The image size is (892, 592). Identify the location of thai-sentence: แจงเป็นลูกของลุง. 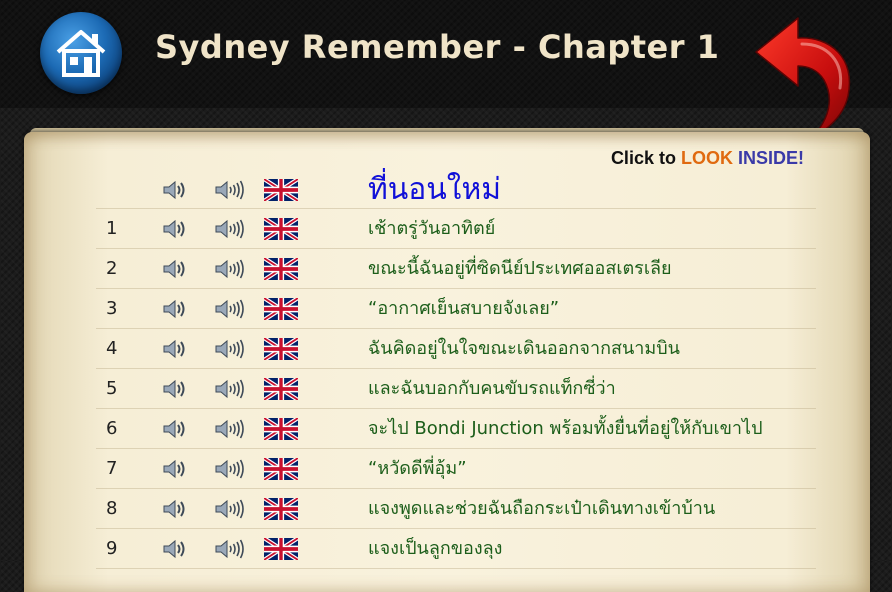
(435, 548).